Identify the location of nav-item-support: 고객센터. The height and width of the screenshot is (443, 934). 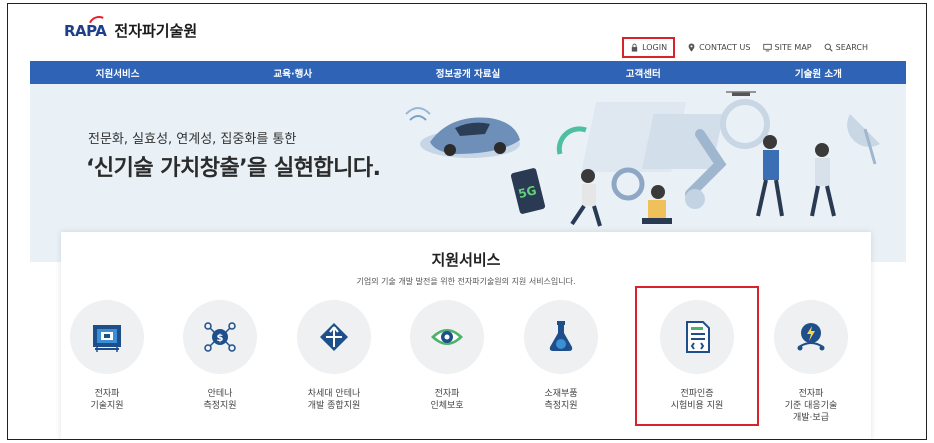
(643, 72).